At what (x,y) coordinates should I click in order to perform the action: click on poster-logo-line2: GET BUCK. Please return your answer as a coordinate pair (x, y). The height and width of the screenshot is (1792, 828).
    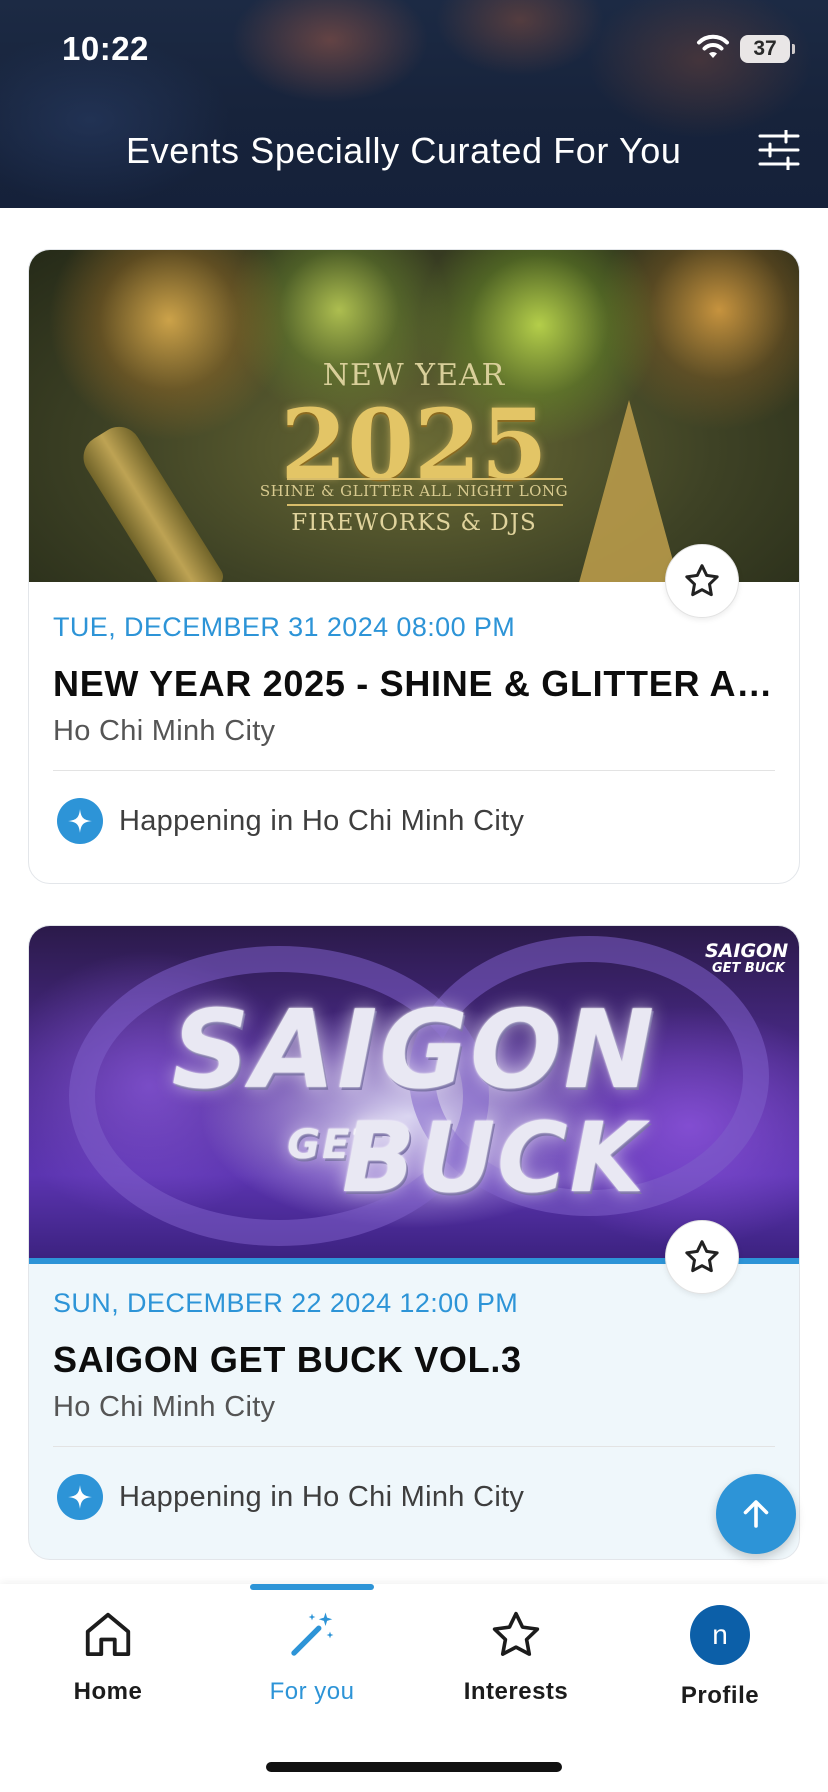
    Looking at the image, I should click on (748, 968).